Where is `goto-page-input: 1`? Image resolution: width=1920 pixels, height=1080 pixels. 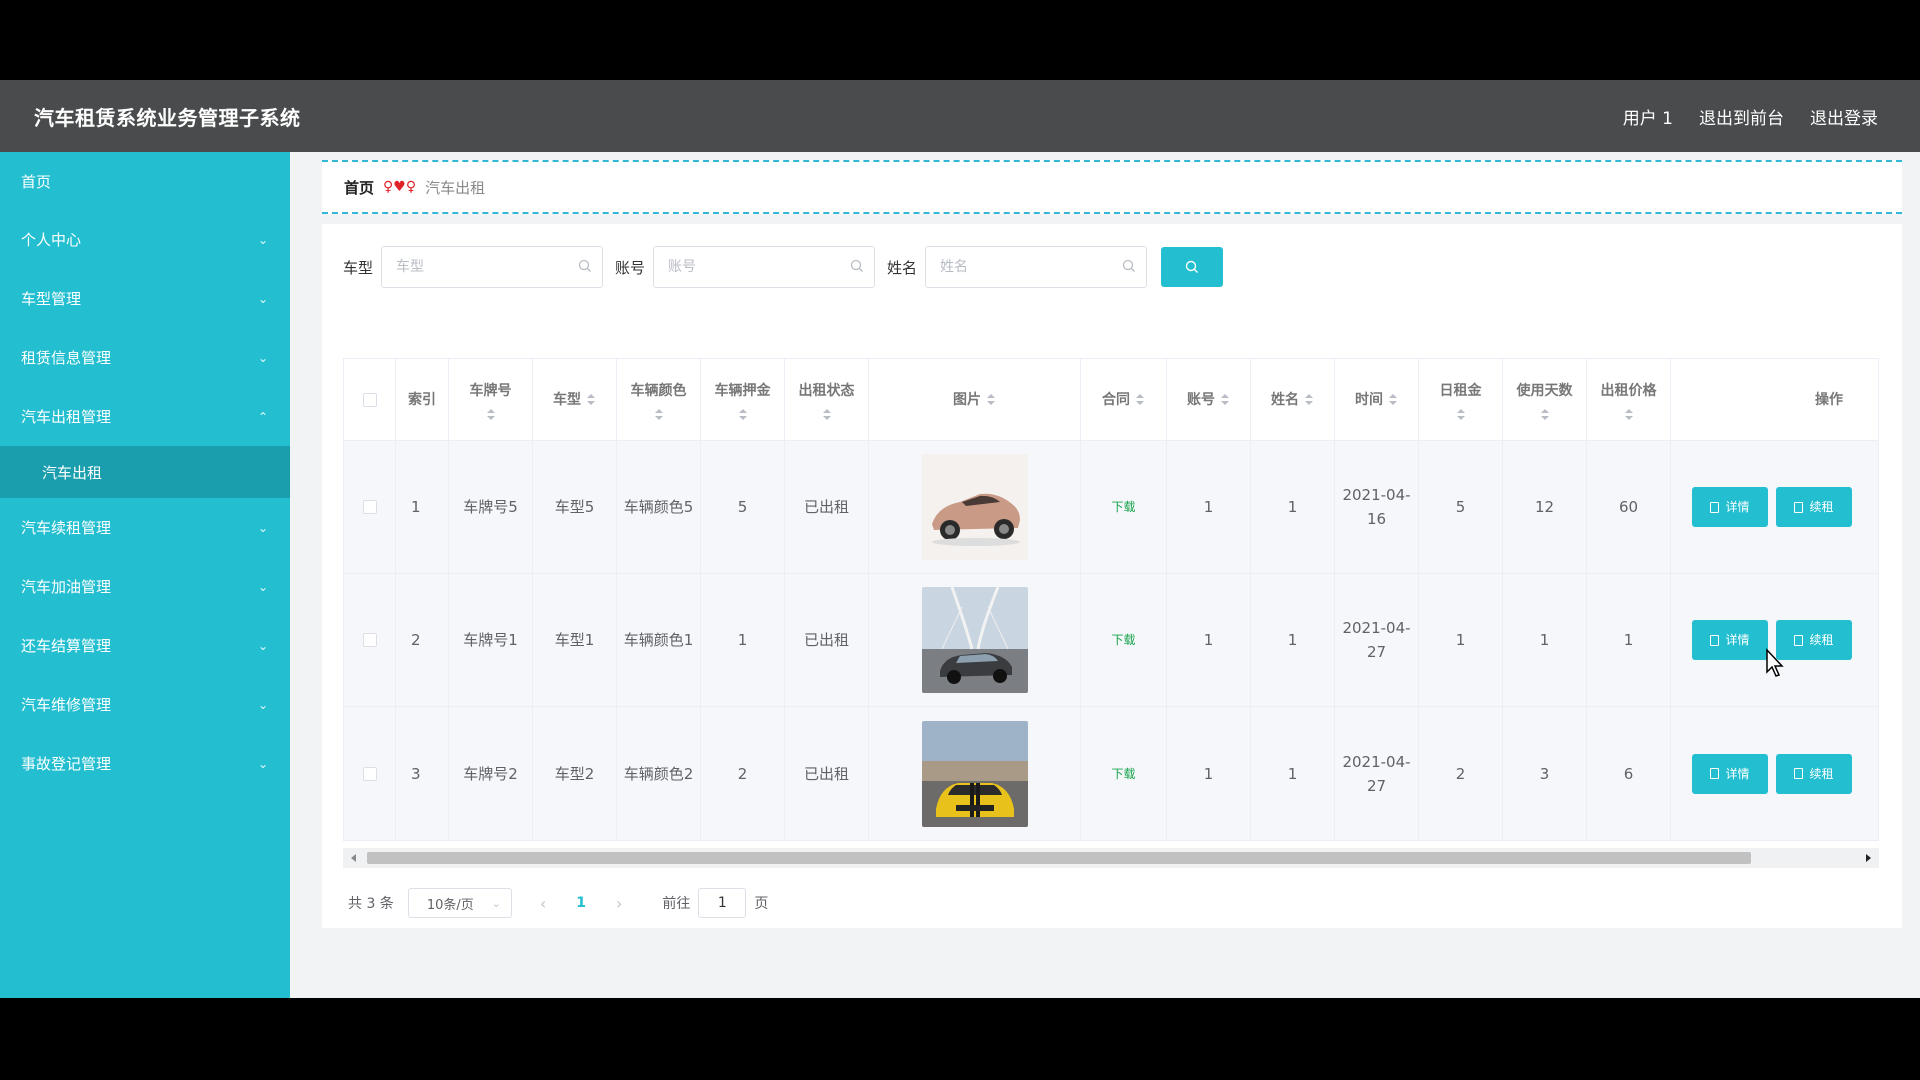 goto-page-input: 1 is located at coordinates (722, 903).